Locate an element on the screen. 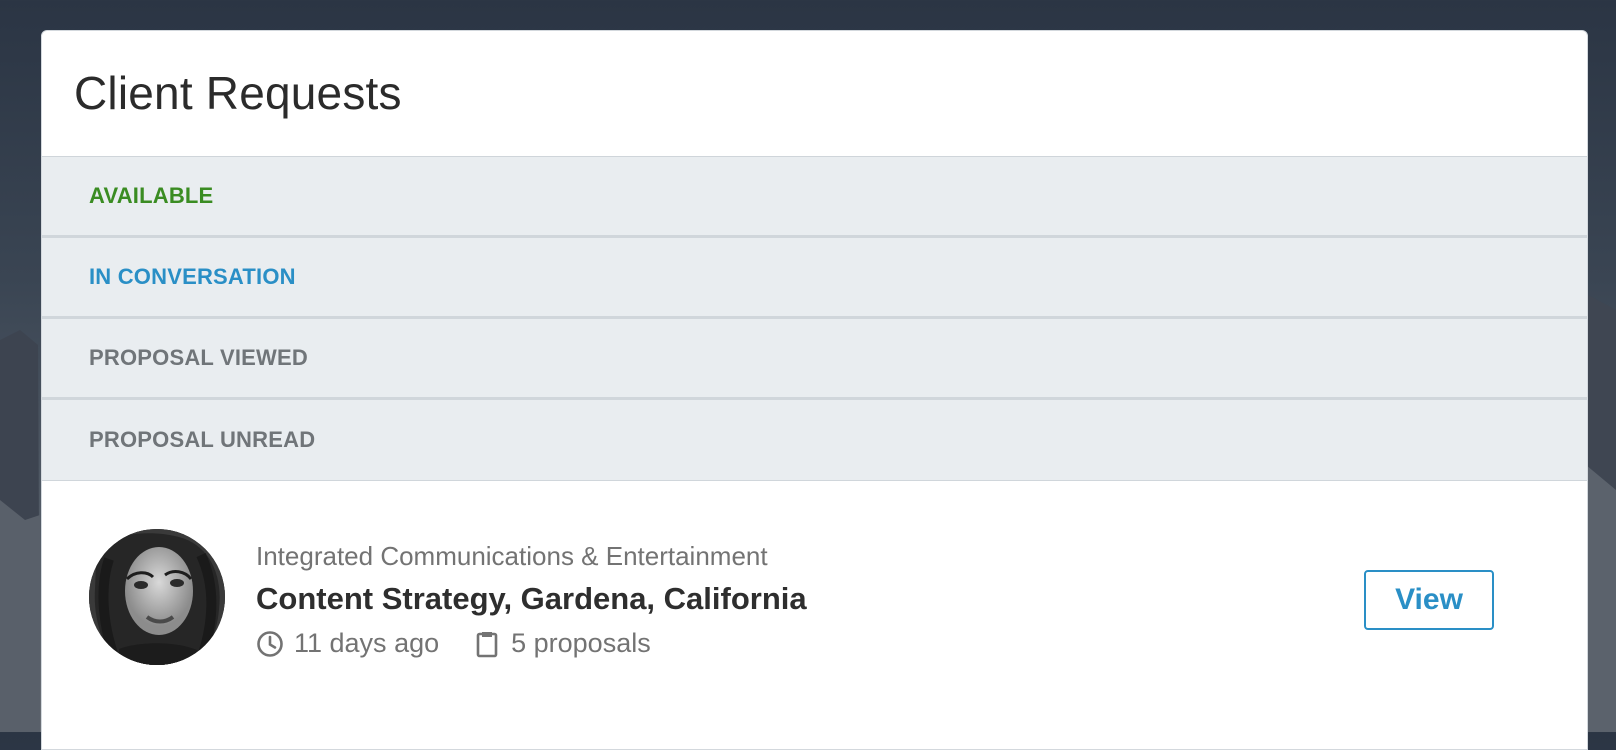  status-tab-in-conversation: IN CONVERSATION is located at coordinates (814, 278).